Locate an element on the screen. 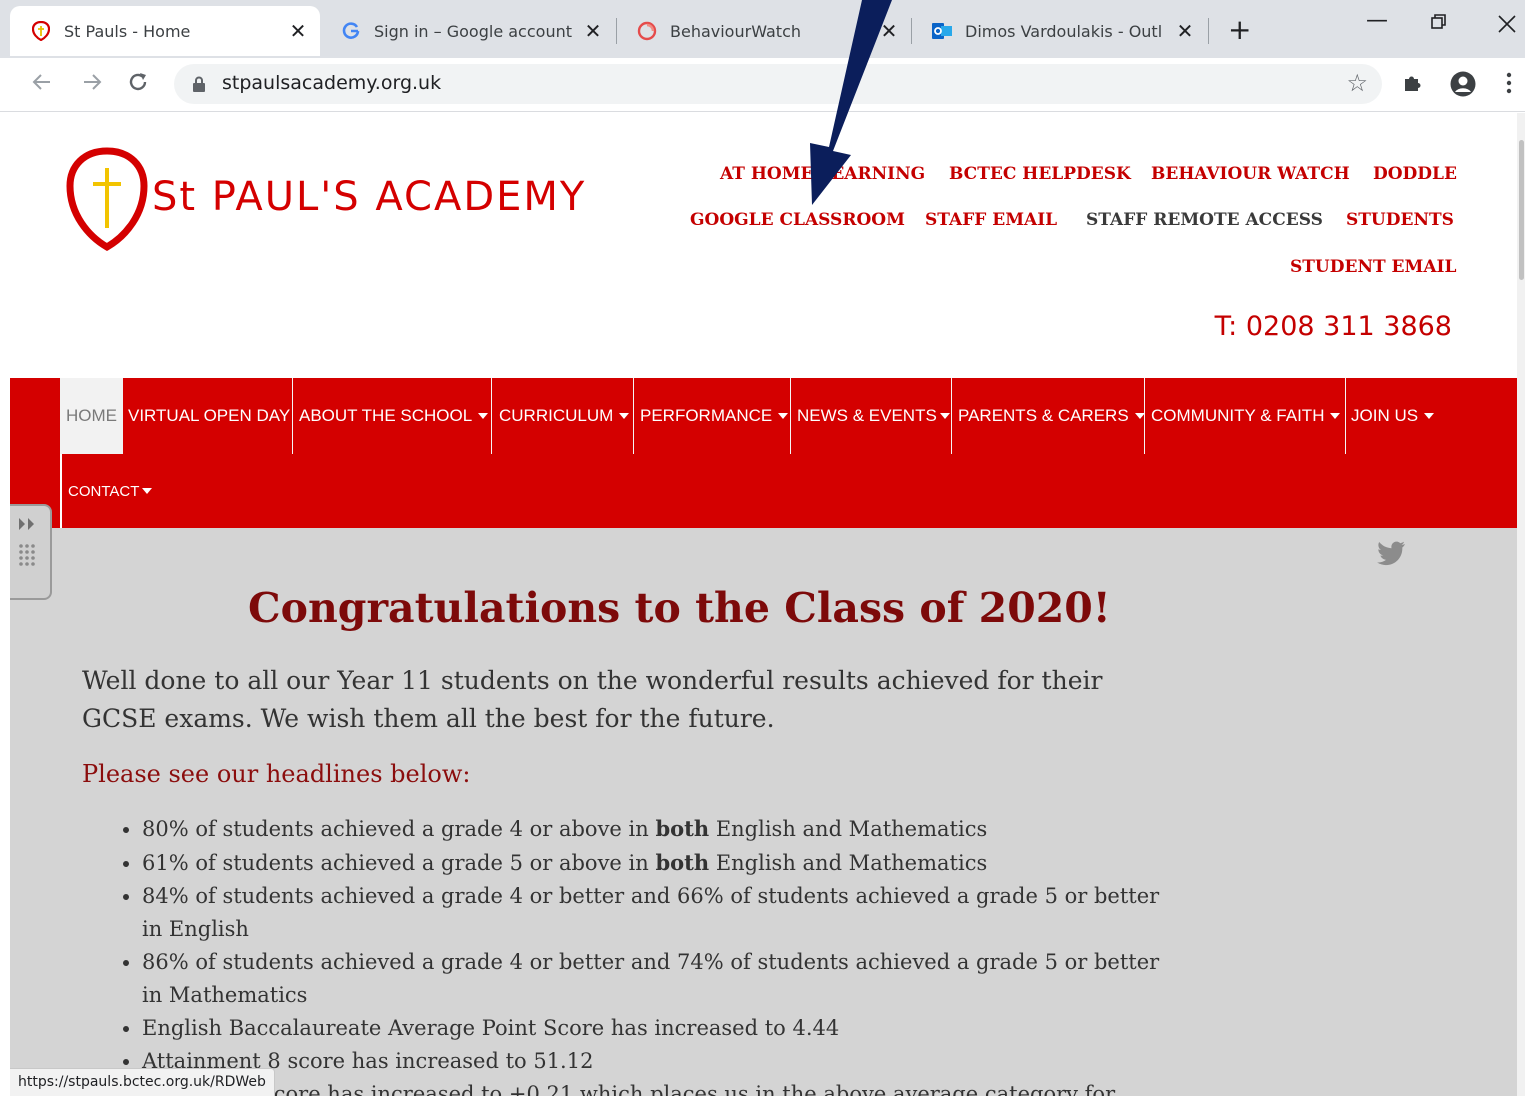 This screenshot has width=1525, height=1096. tab-st-pauls: St Pauls - Home ✕ is located at coordinates (165, 31).